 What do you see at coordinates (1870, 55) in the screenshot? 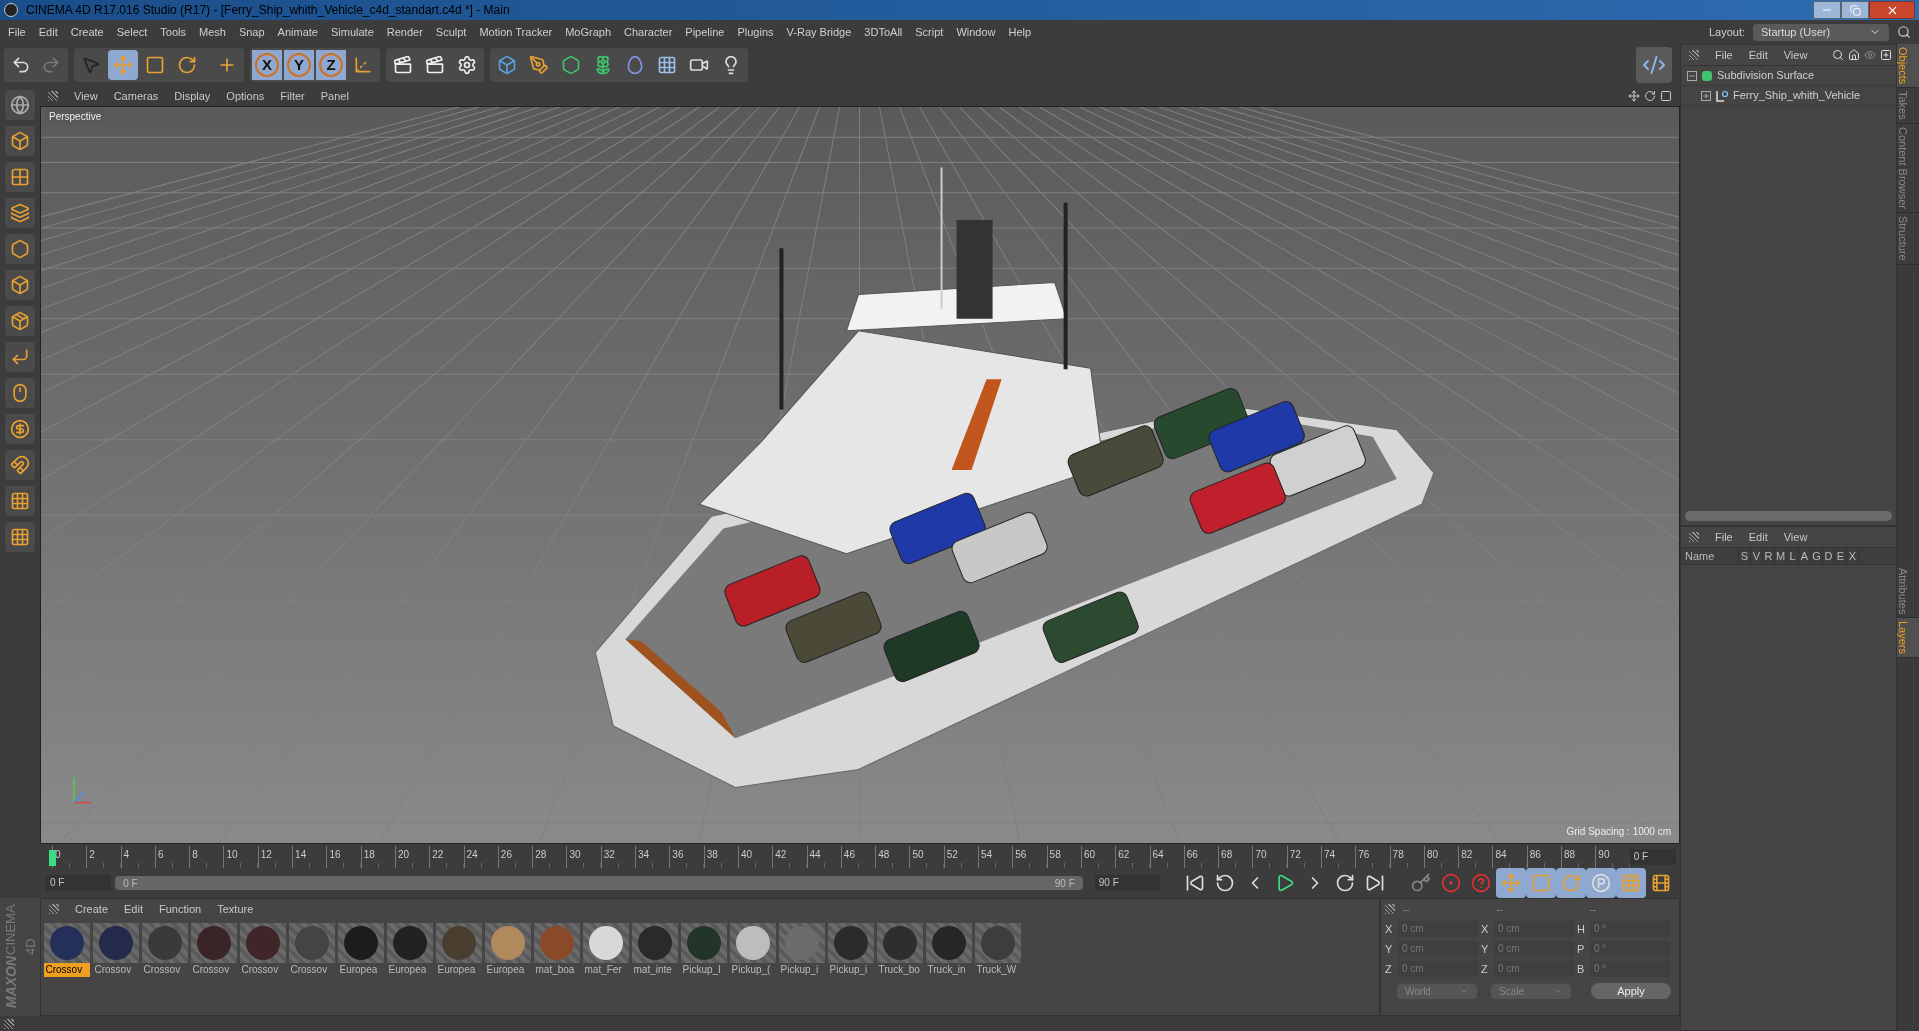
I see `eye-icon` at bounding box center [1870, 55].